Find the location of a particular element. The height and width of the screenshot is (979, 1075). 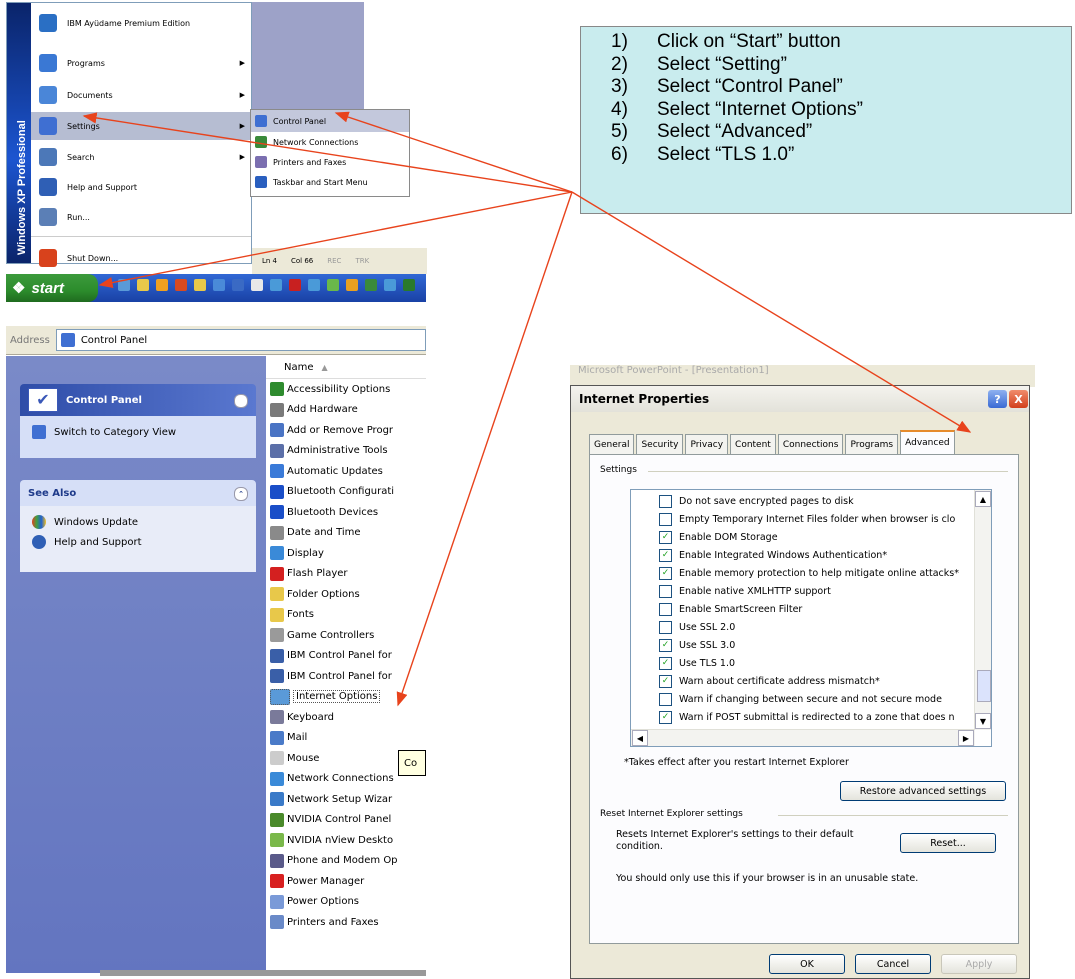

arrow-to-control-panel is located at coordinates (453, 152).